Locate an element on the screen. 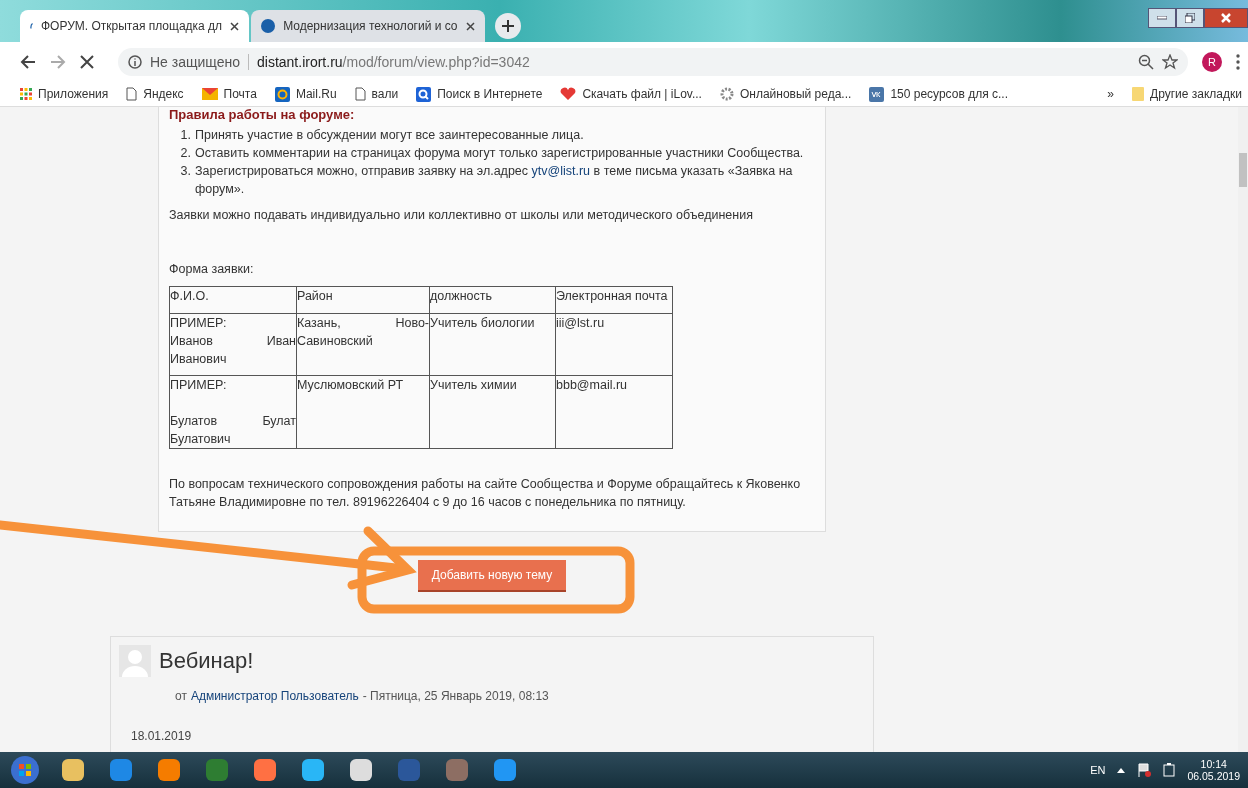 Image resolution: width=1248 pixels, height=788 pixels. menu-icon is located at coordinates (1238, 62).